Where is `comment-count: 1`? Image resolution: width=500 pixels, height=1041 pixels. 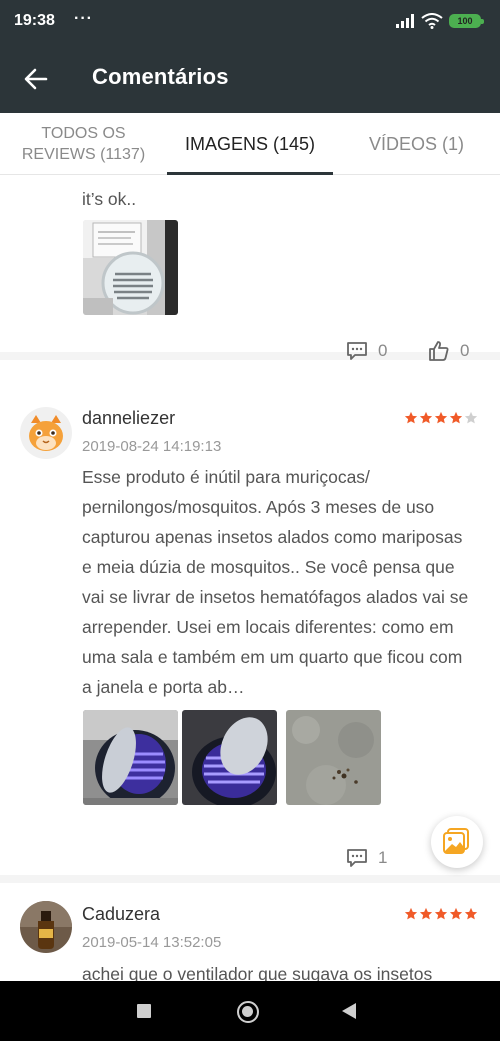 comment-count: 1 is located at coordinates (383, 857).